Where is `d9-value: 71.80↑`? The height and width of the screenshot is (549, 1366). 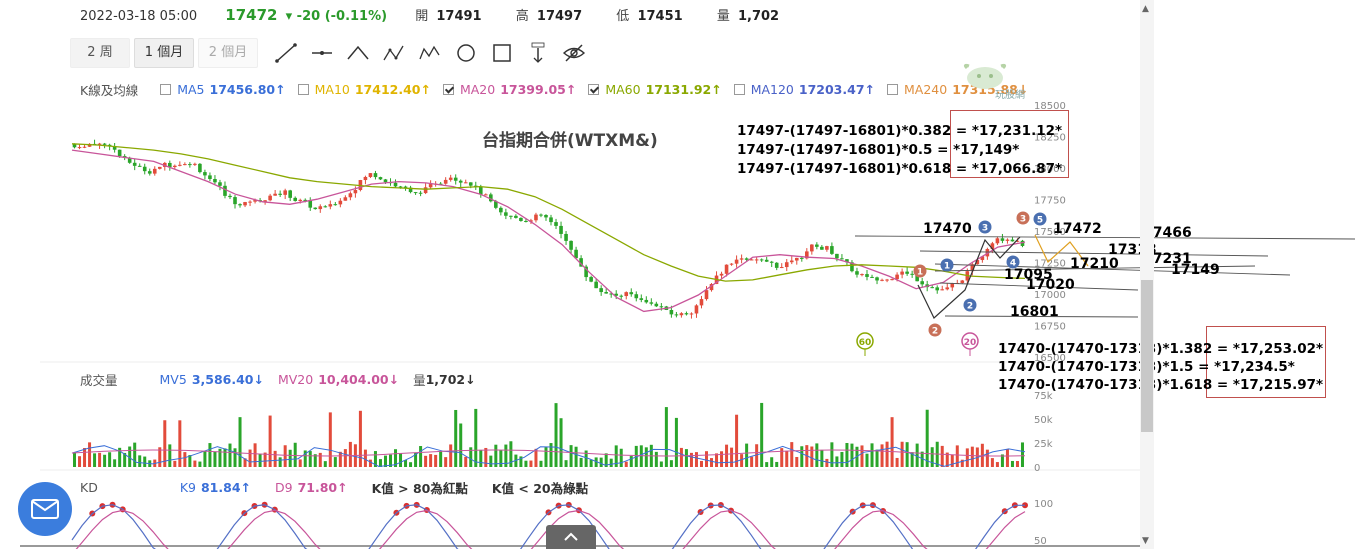 d9-value: 71.80↑ is located at coordinates (322, 487).